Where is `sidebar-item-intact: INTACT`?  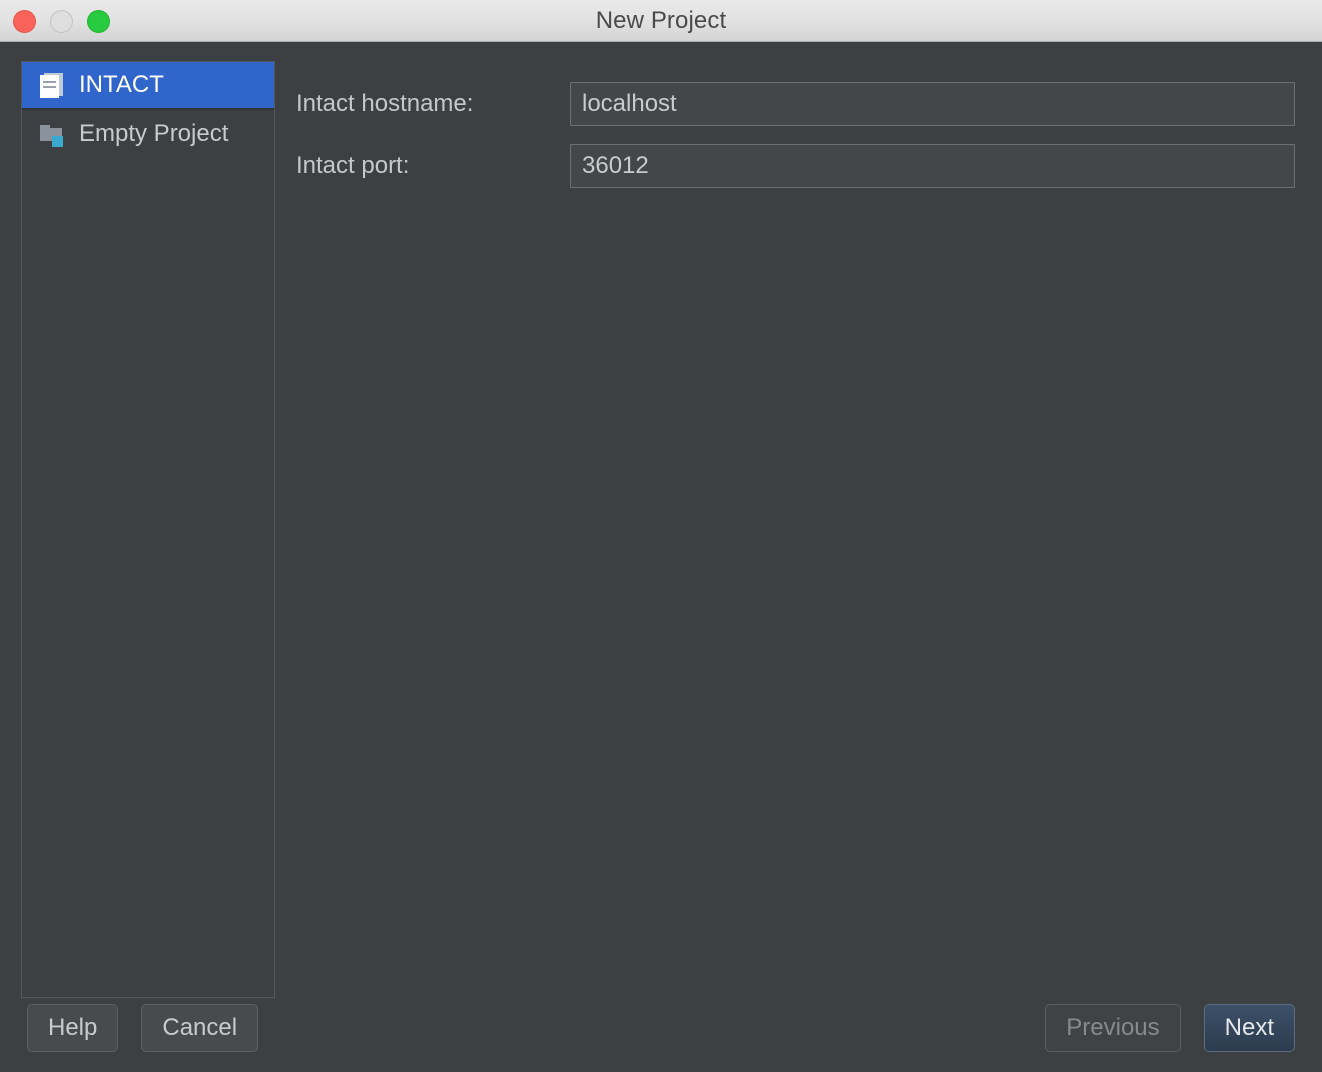
sidebar-item-intact: INTACT is located at coordinates (148, 86).